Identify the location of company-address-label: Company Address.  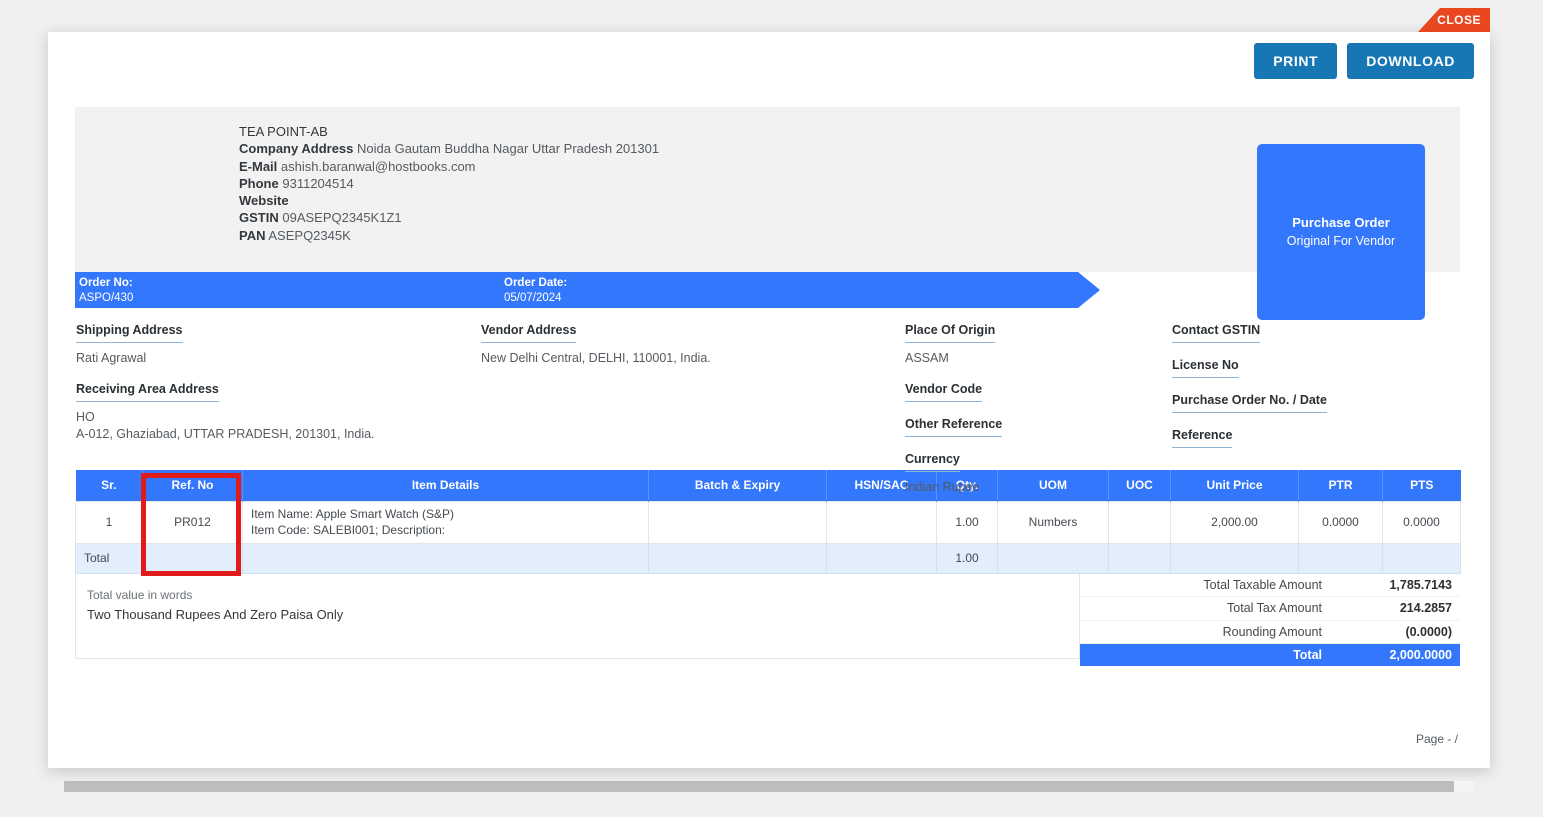
(296, 149).